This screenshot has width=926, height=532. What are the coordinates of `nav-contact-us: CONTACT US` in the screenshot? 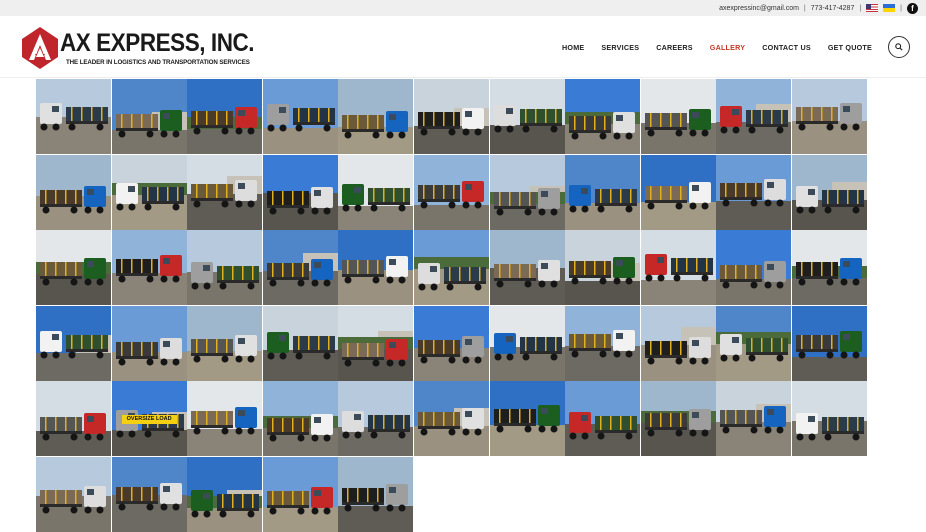 It's located at (786, 47).